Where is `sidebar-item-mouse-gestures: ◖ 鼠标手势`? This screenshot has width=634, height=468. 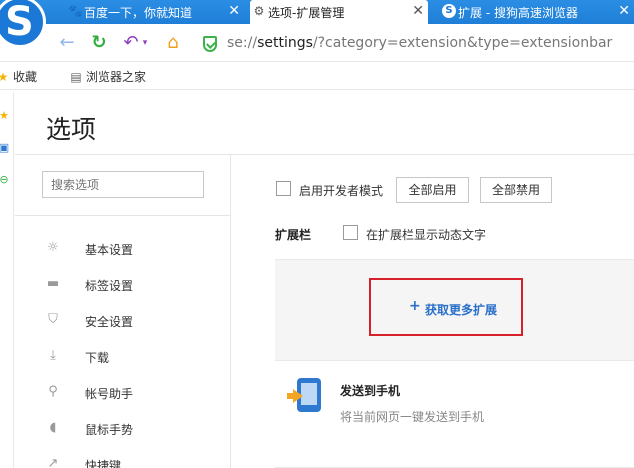
sidebar-item-mouse-gestures: ◖ 鼠标手势 is located at coordinates (123, 429).